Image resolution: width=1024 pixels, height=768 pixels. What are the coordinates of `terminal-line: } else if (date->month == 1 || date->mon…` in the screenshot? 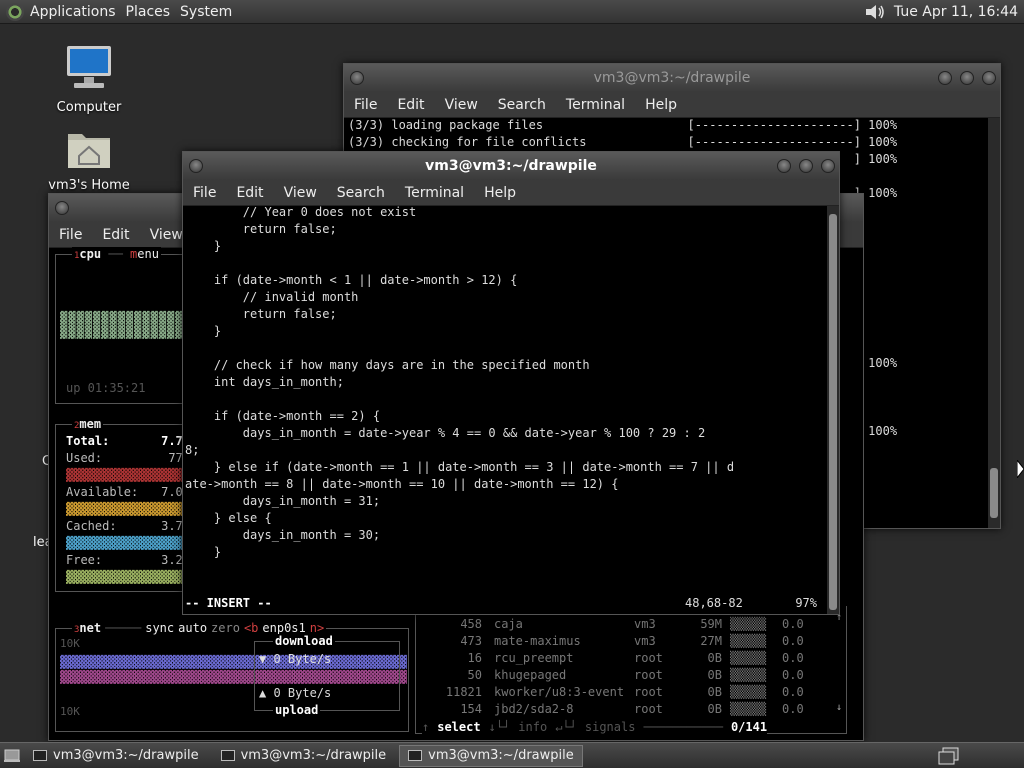 It's located at (460, 467).